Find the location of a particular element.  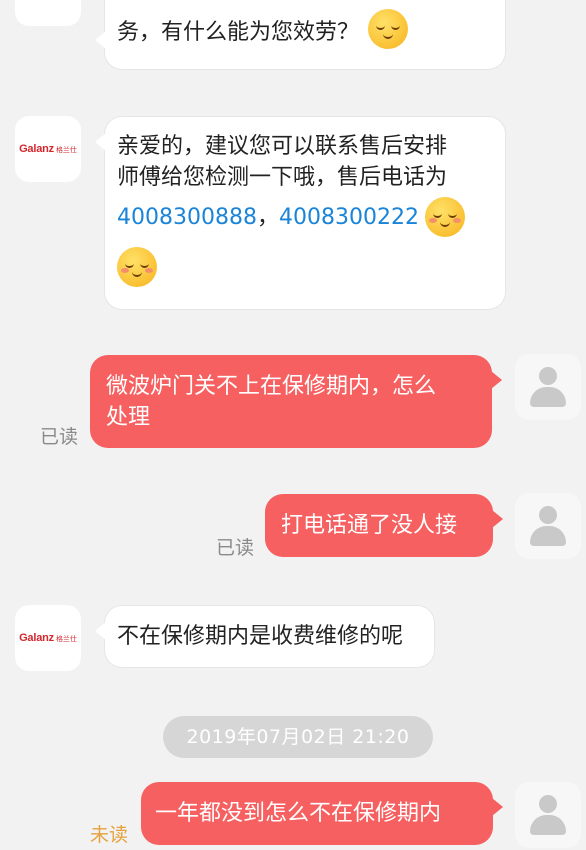

message-bubble-agent: 务，有什么能为您效劳？ is located at coordinates (300, 35).